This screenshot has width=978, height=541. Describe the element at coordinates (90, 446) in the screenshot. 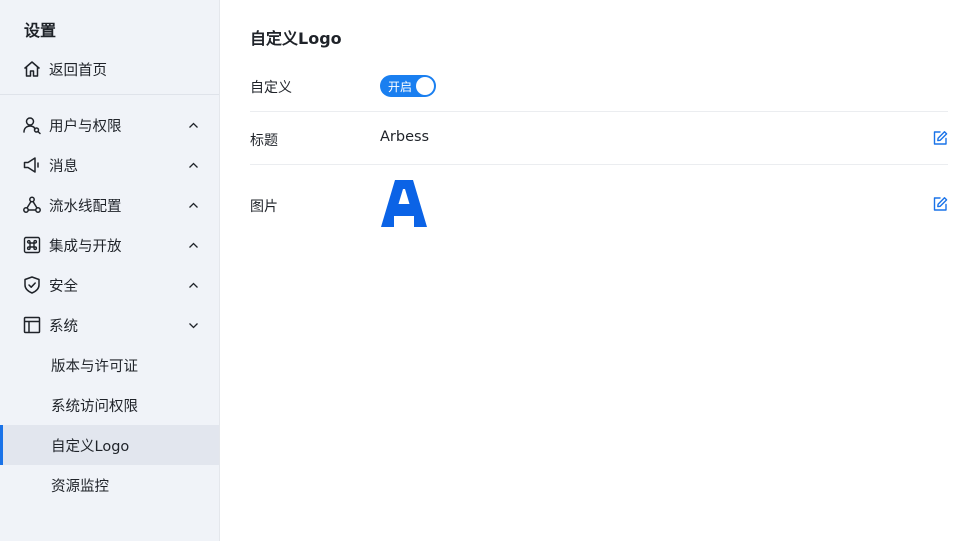

I see `sidebar-subitem-label: 自定义Logo` at that location.